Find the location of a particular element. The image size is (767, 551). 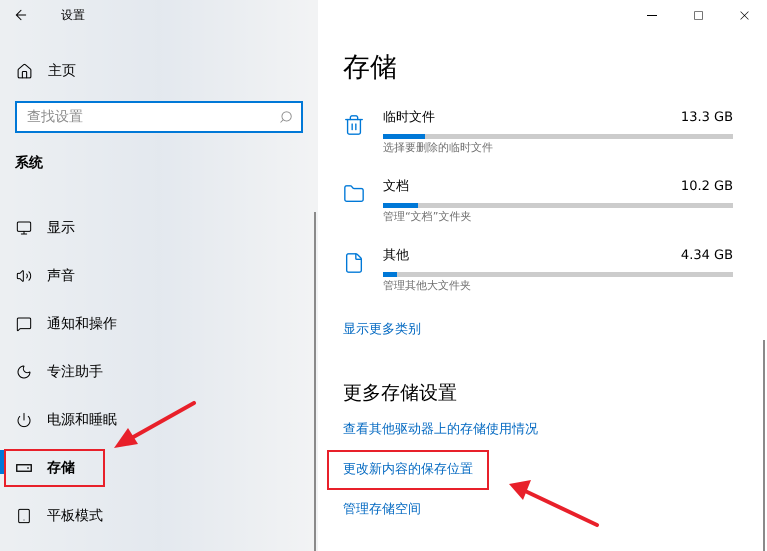

section-heading: 系统 is located at coordinates (29, 163).